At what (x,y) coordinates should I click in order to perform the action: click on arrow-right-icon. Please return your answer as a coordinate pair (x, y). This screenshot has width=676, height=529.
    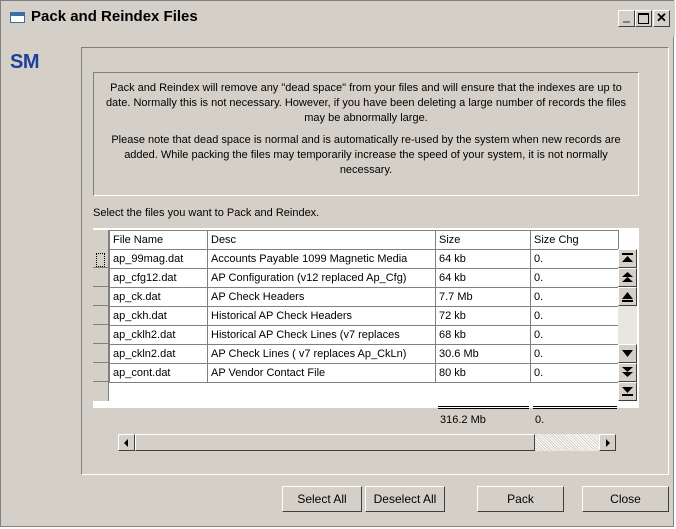
    Looking at the image, I should click on (608, 443).